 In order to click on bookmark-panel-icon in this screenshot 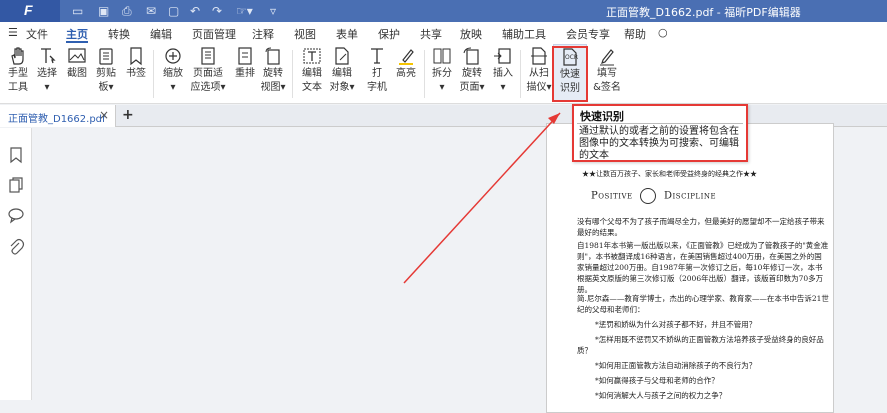, I will do `click(16, 155)`.